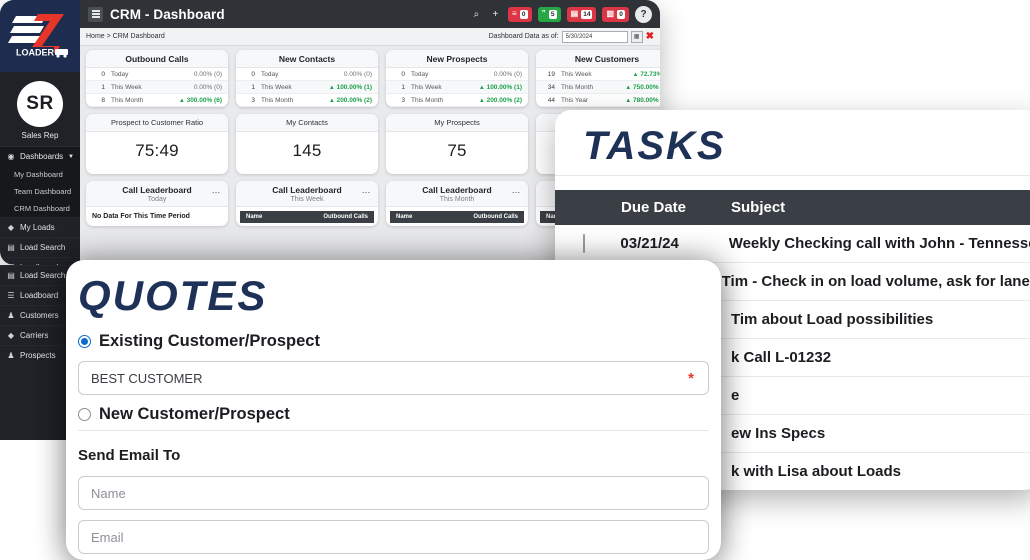 The width and height of the screenshot is (1030, 560). I want to click on email-input: Email, so click(393, 537).